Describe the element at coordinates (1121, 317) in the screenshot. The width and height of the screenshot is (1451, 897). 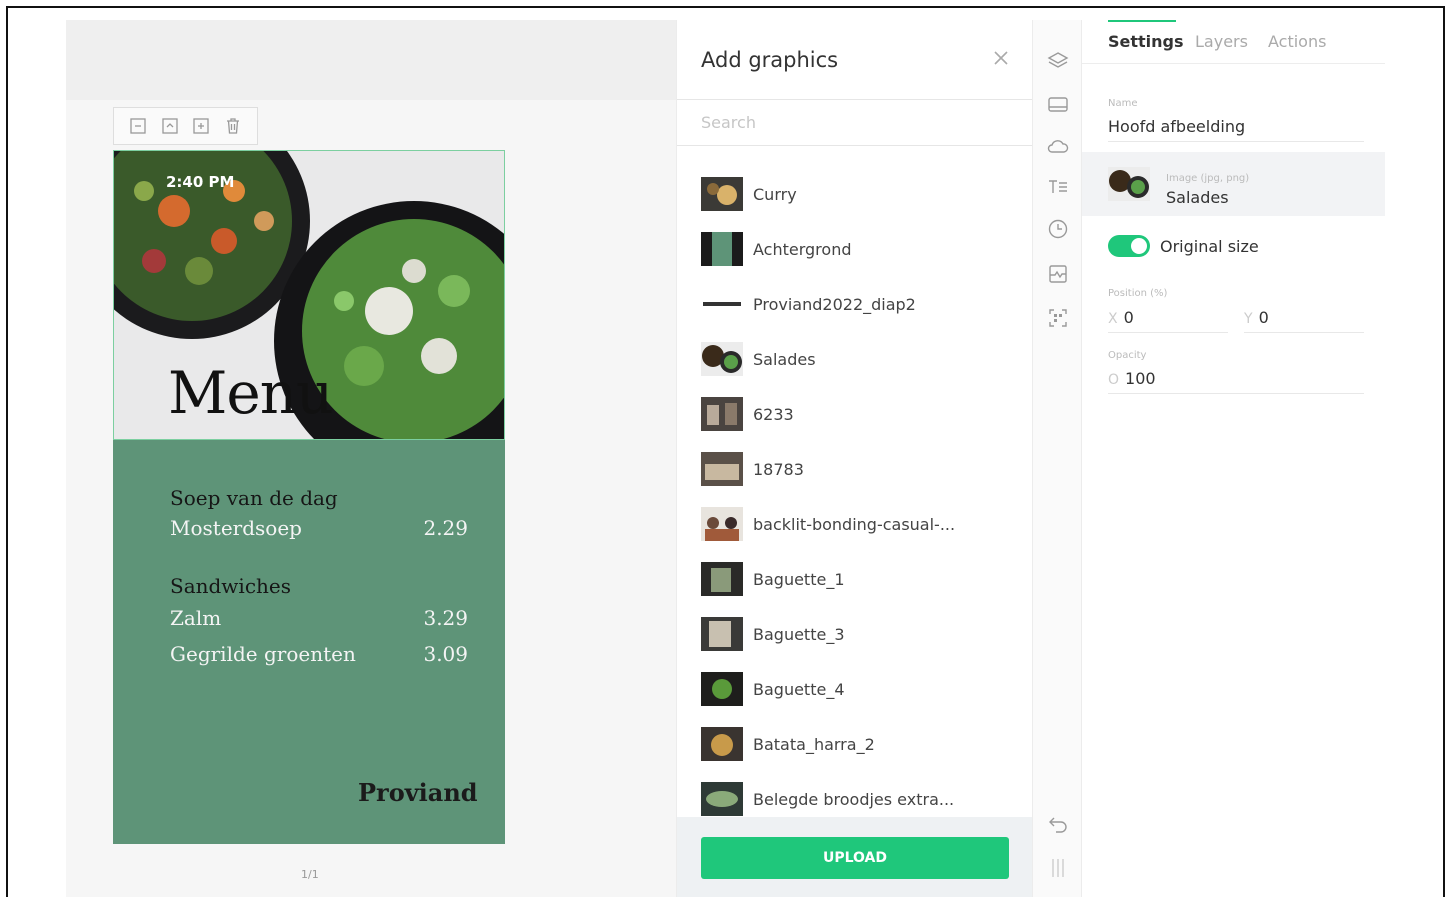
I see `position-x-field: X0` at that location.